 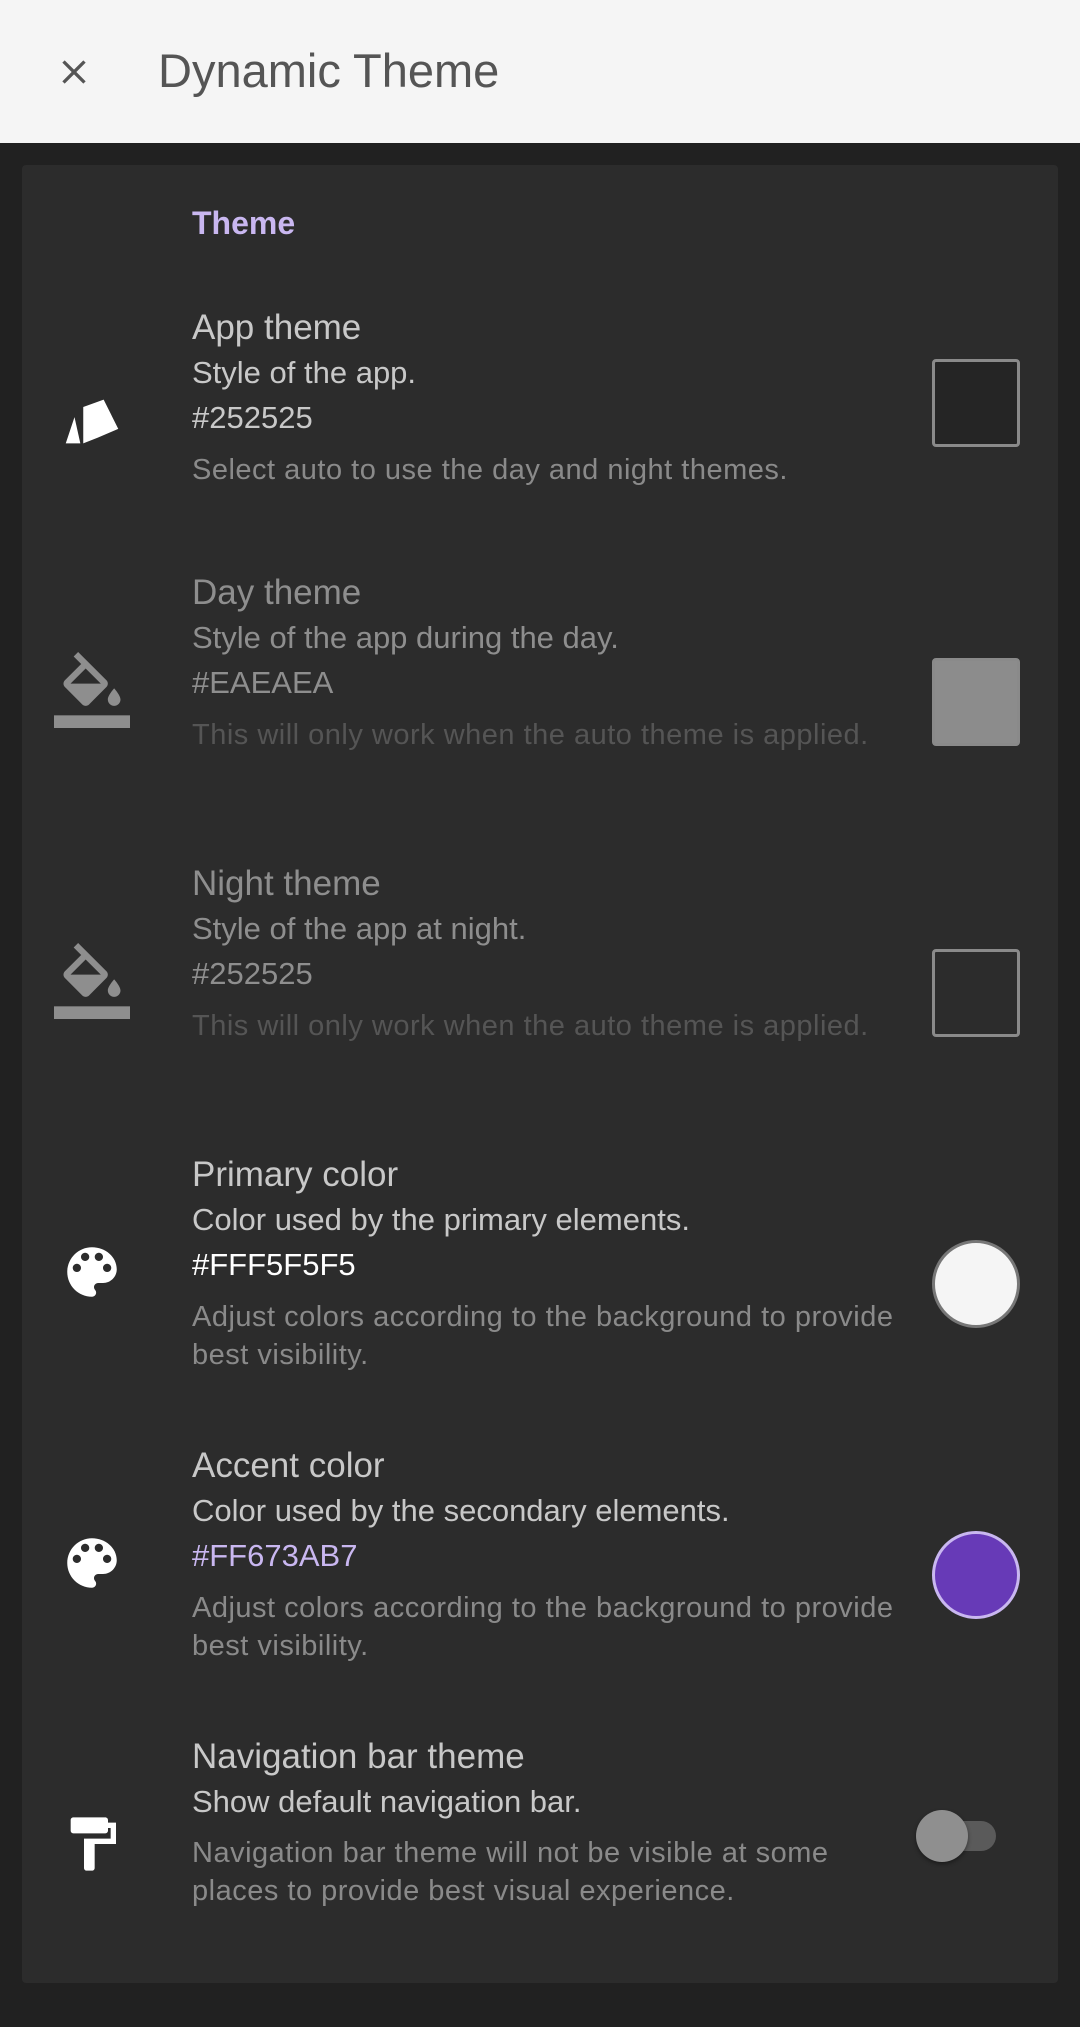 What do you see at coordinates (274, 1264) in the screenshot?
I see `setting-value: #FFF5F5F5` at bounding box center [274, 1264].